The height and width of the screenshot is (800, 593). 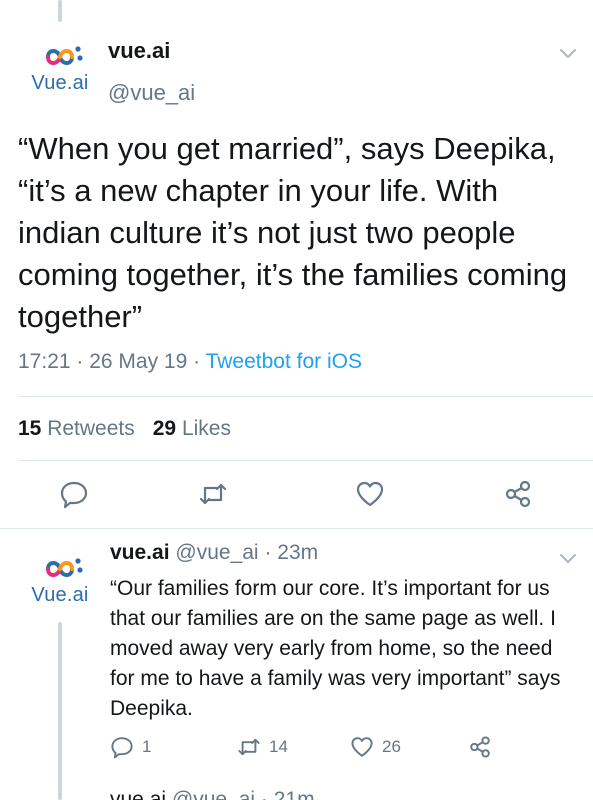 I want to click on retweets-label: Retweets, so click(x=91, y=428).